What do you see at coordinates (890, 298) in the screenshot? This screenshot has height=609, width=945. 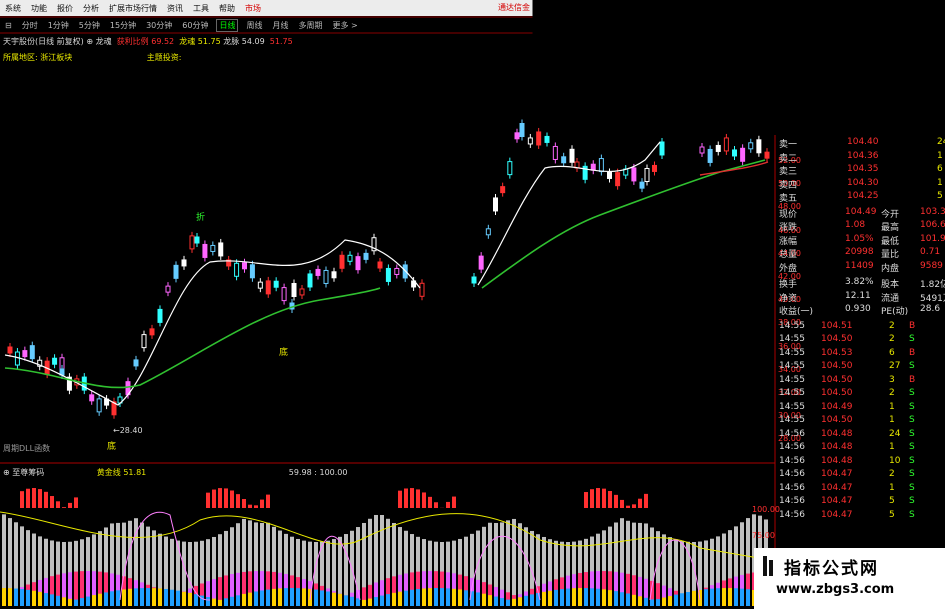 I see `stat-label: 流通` at bounding box center [890, 298].